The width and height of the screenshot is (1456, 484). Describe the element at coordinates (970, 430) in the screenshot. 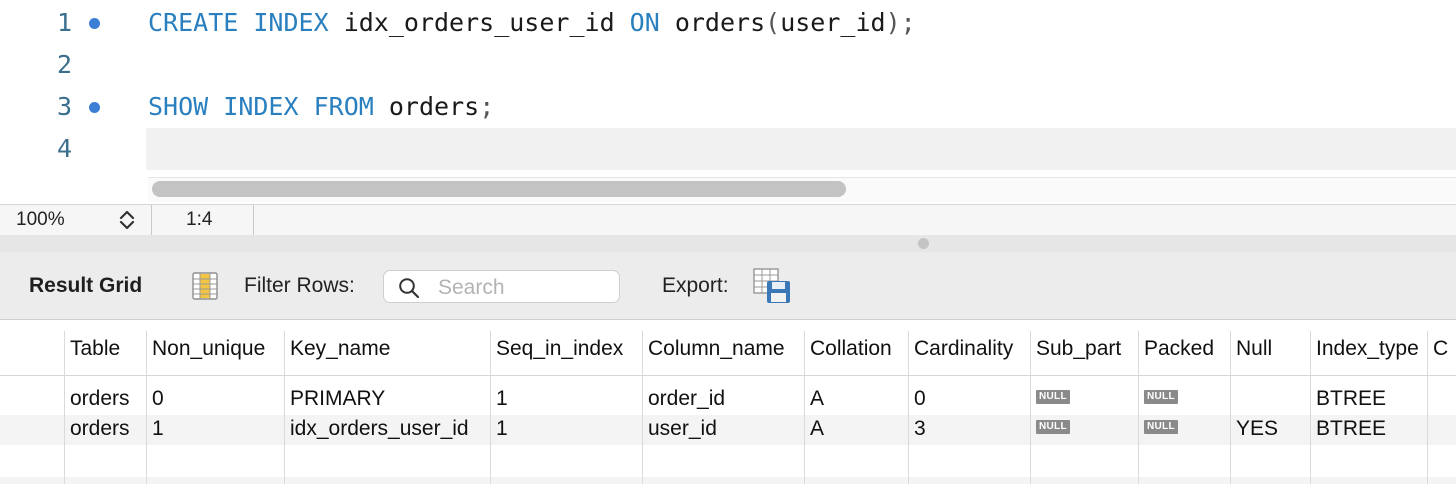

I see `grid-cell: 3` at that location.